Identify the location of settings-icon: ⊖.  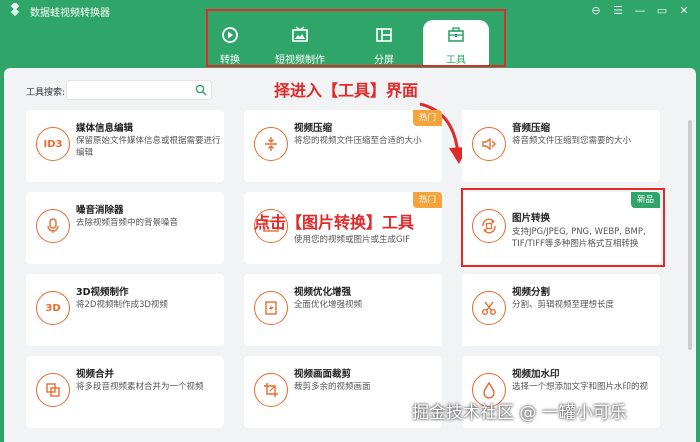
(596, 11).